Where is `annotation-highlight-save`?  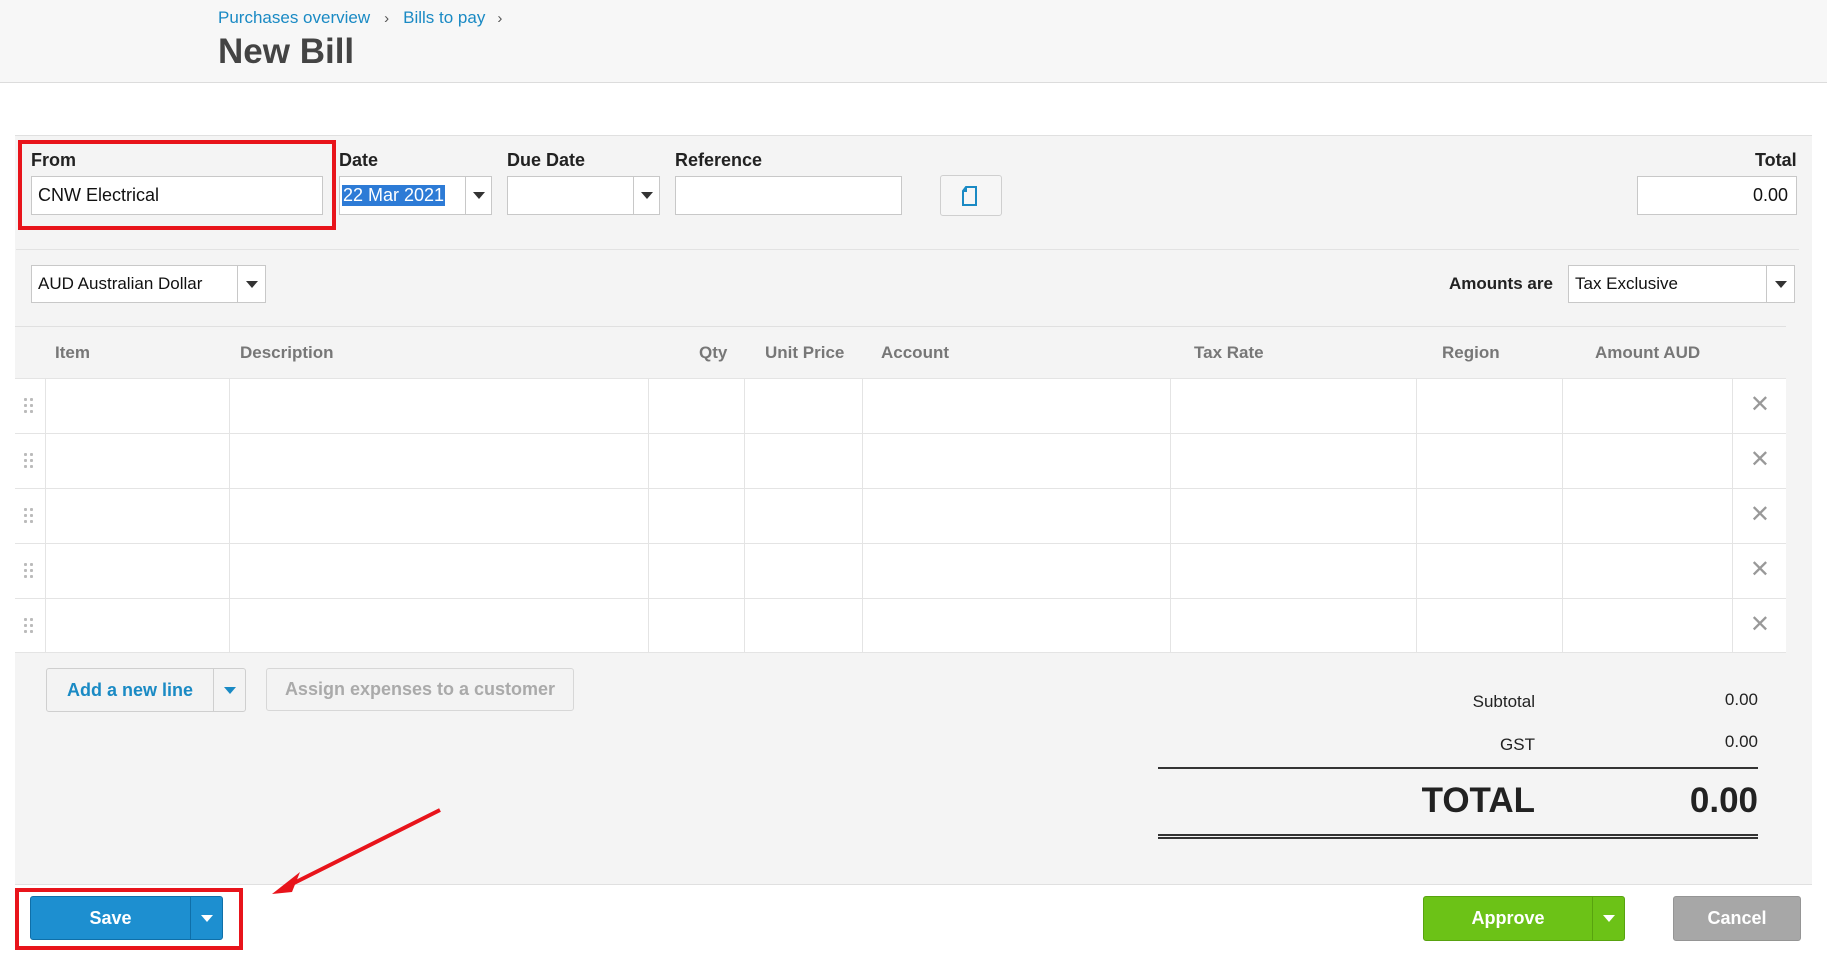
annotation-highlight-save is located at coordinates (129, 919).